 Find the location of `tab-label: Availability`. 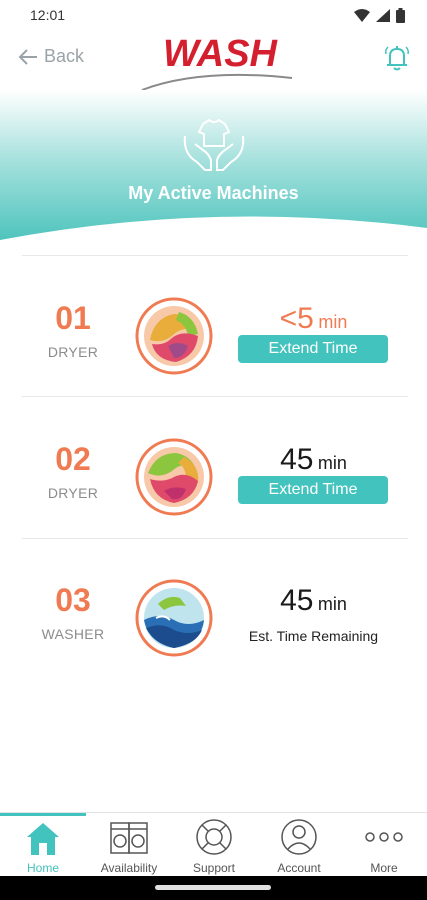

tab-label: Availability is located at coordinates (129, 868).